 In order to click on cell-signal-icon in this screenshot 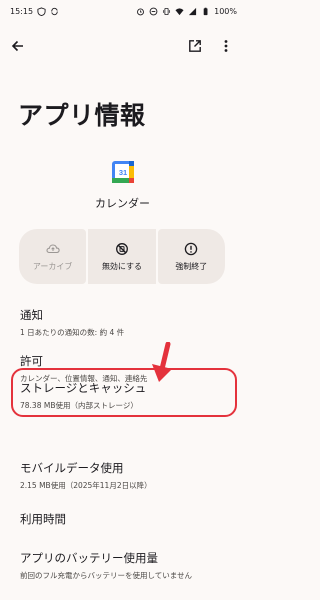, I will do `click(193, 11)`.